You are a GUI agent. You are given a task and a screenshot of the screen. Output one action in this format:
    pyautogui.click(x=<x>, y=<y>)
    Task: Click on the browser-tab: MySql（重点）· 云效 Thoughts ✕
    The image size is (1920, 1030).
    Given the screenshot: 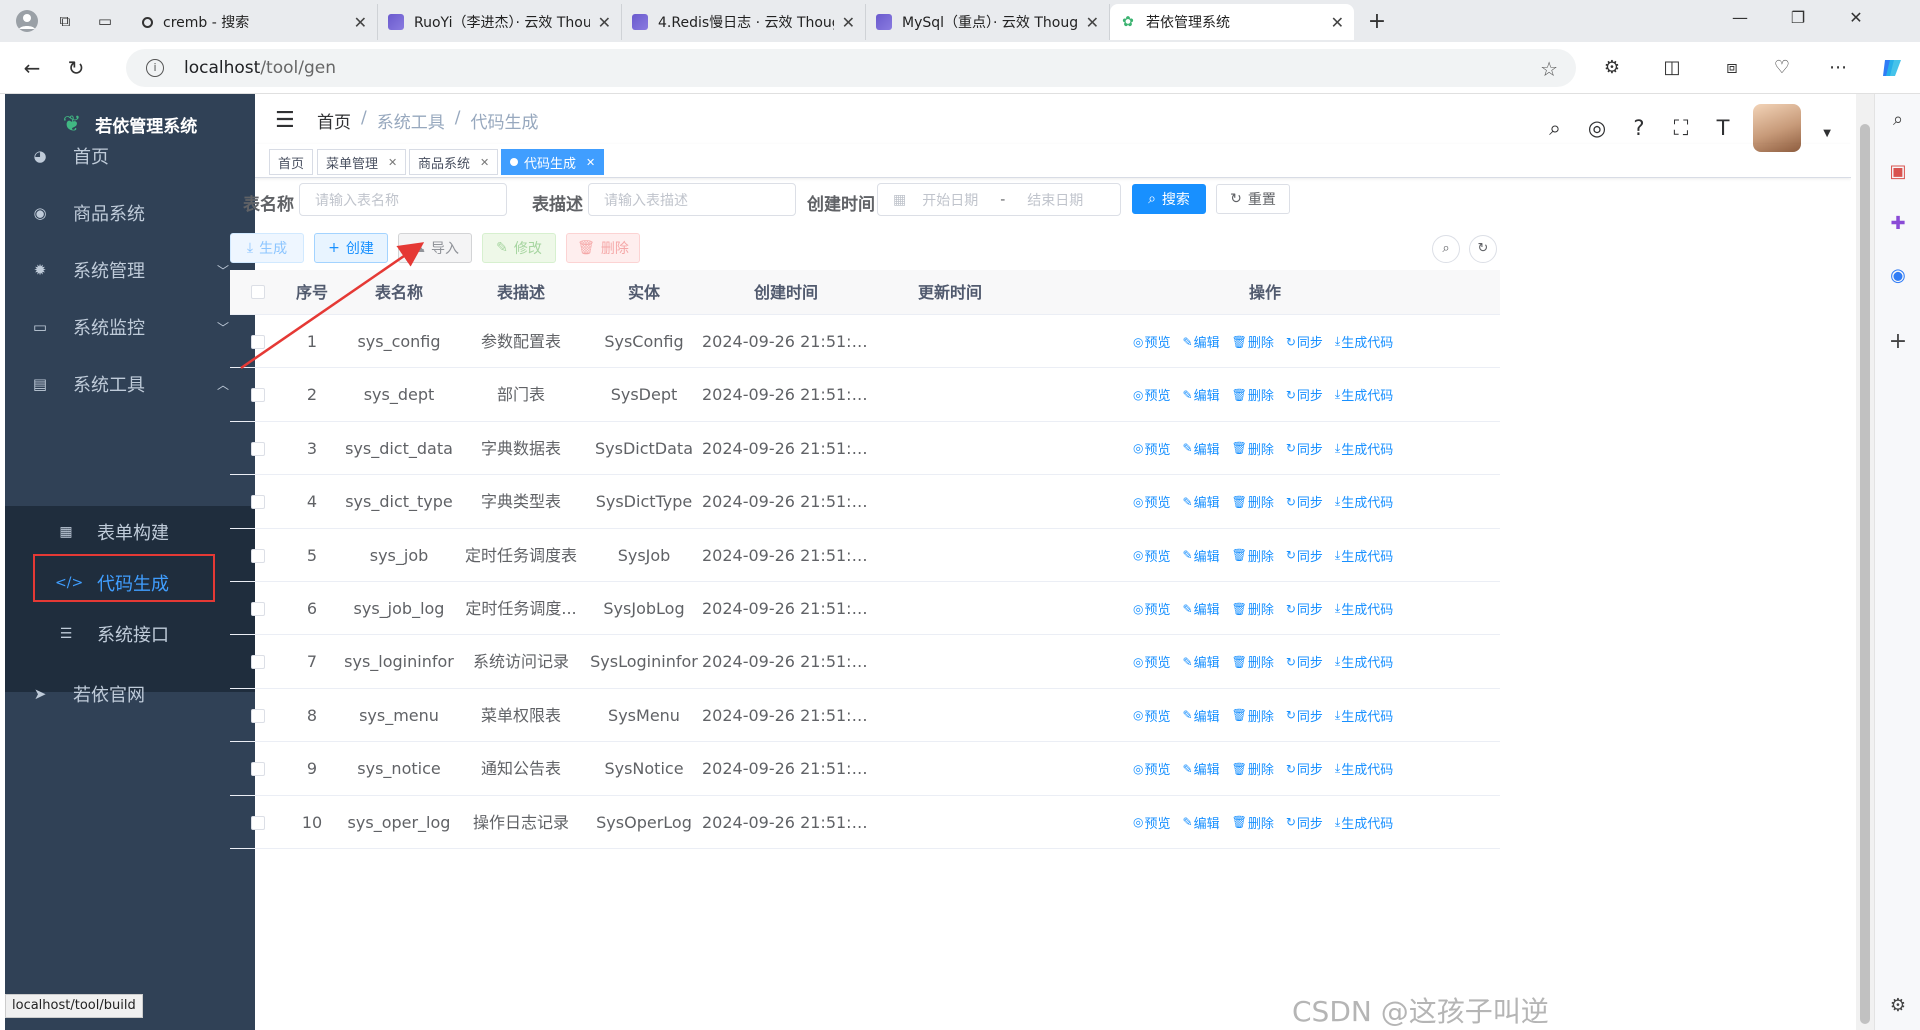 What is the action you would take?
    pyautogui.click(x=988, y=22)
    